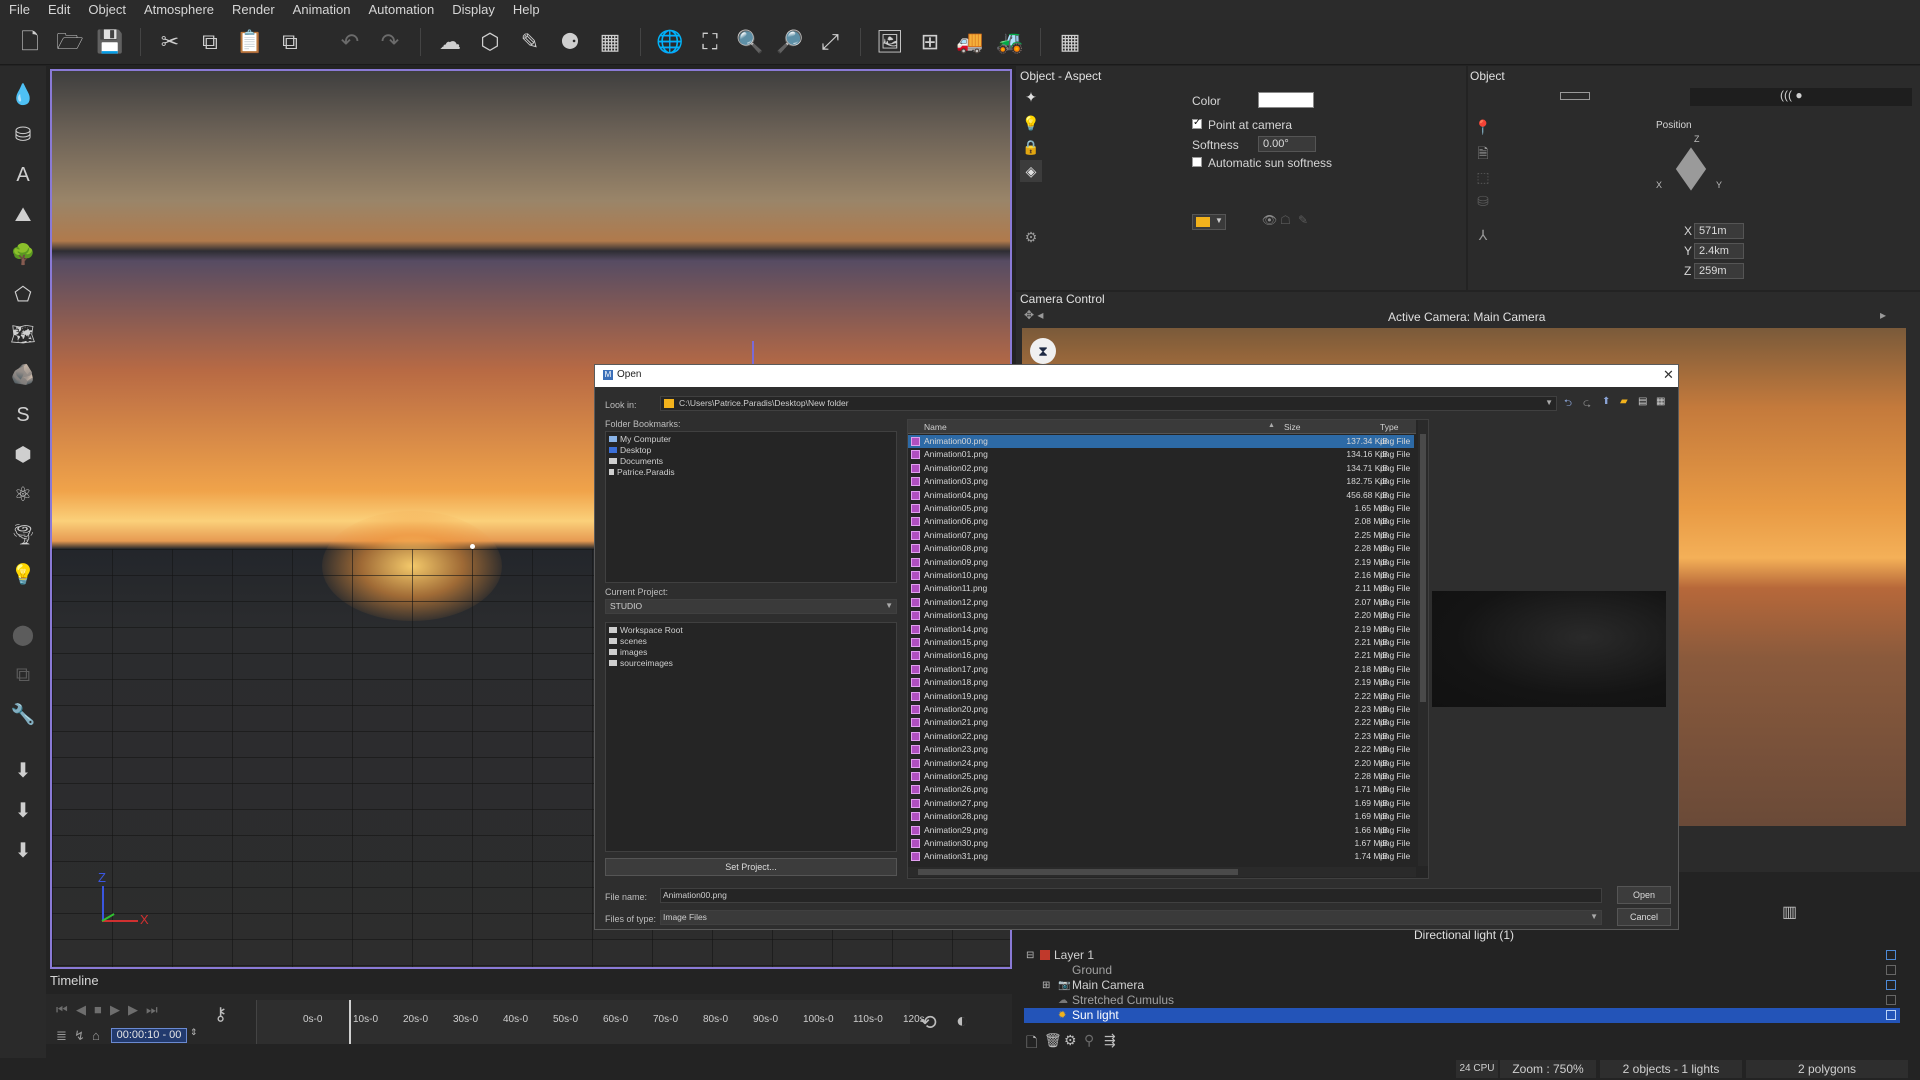 The image size is (1920, 1080). What do you see at coordinates (1161, 722) in the screenshot?
I see `file-row: Animation21.png 2.22 MiB png File` at bounding box center [1161, 722].